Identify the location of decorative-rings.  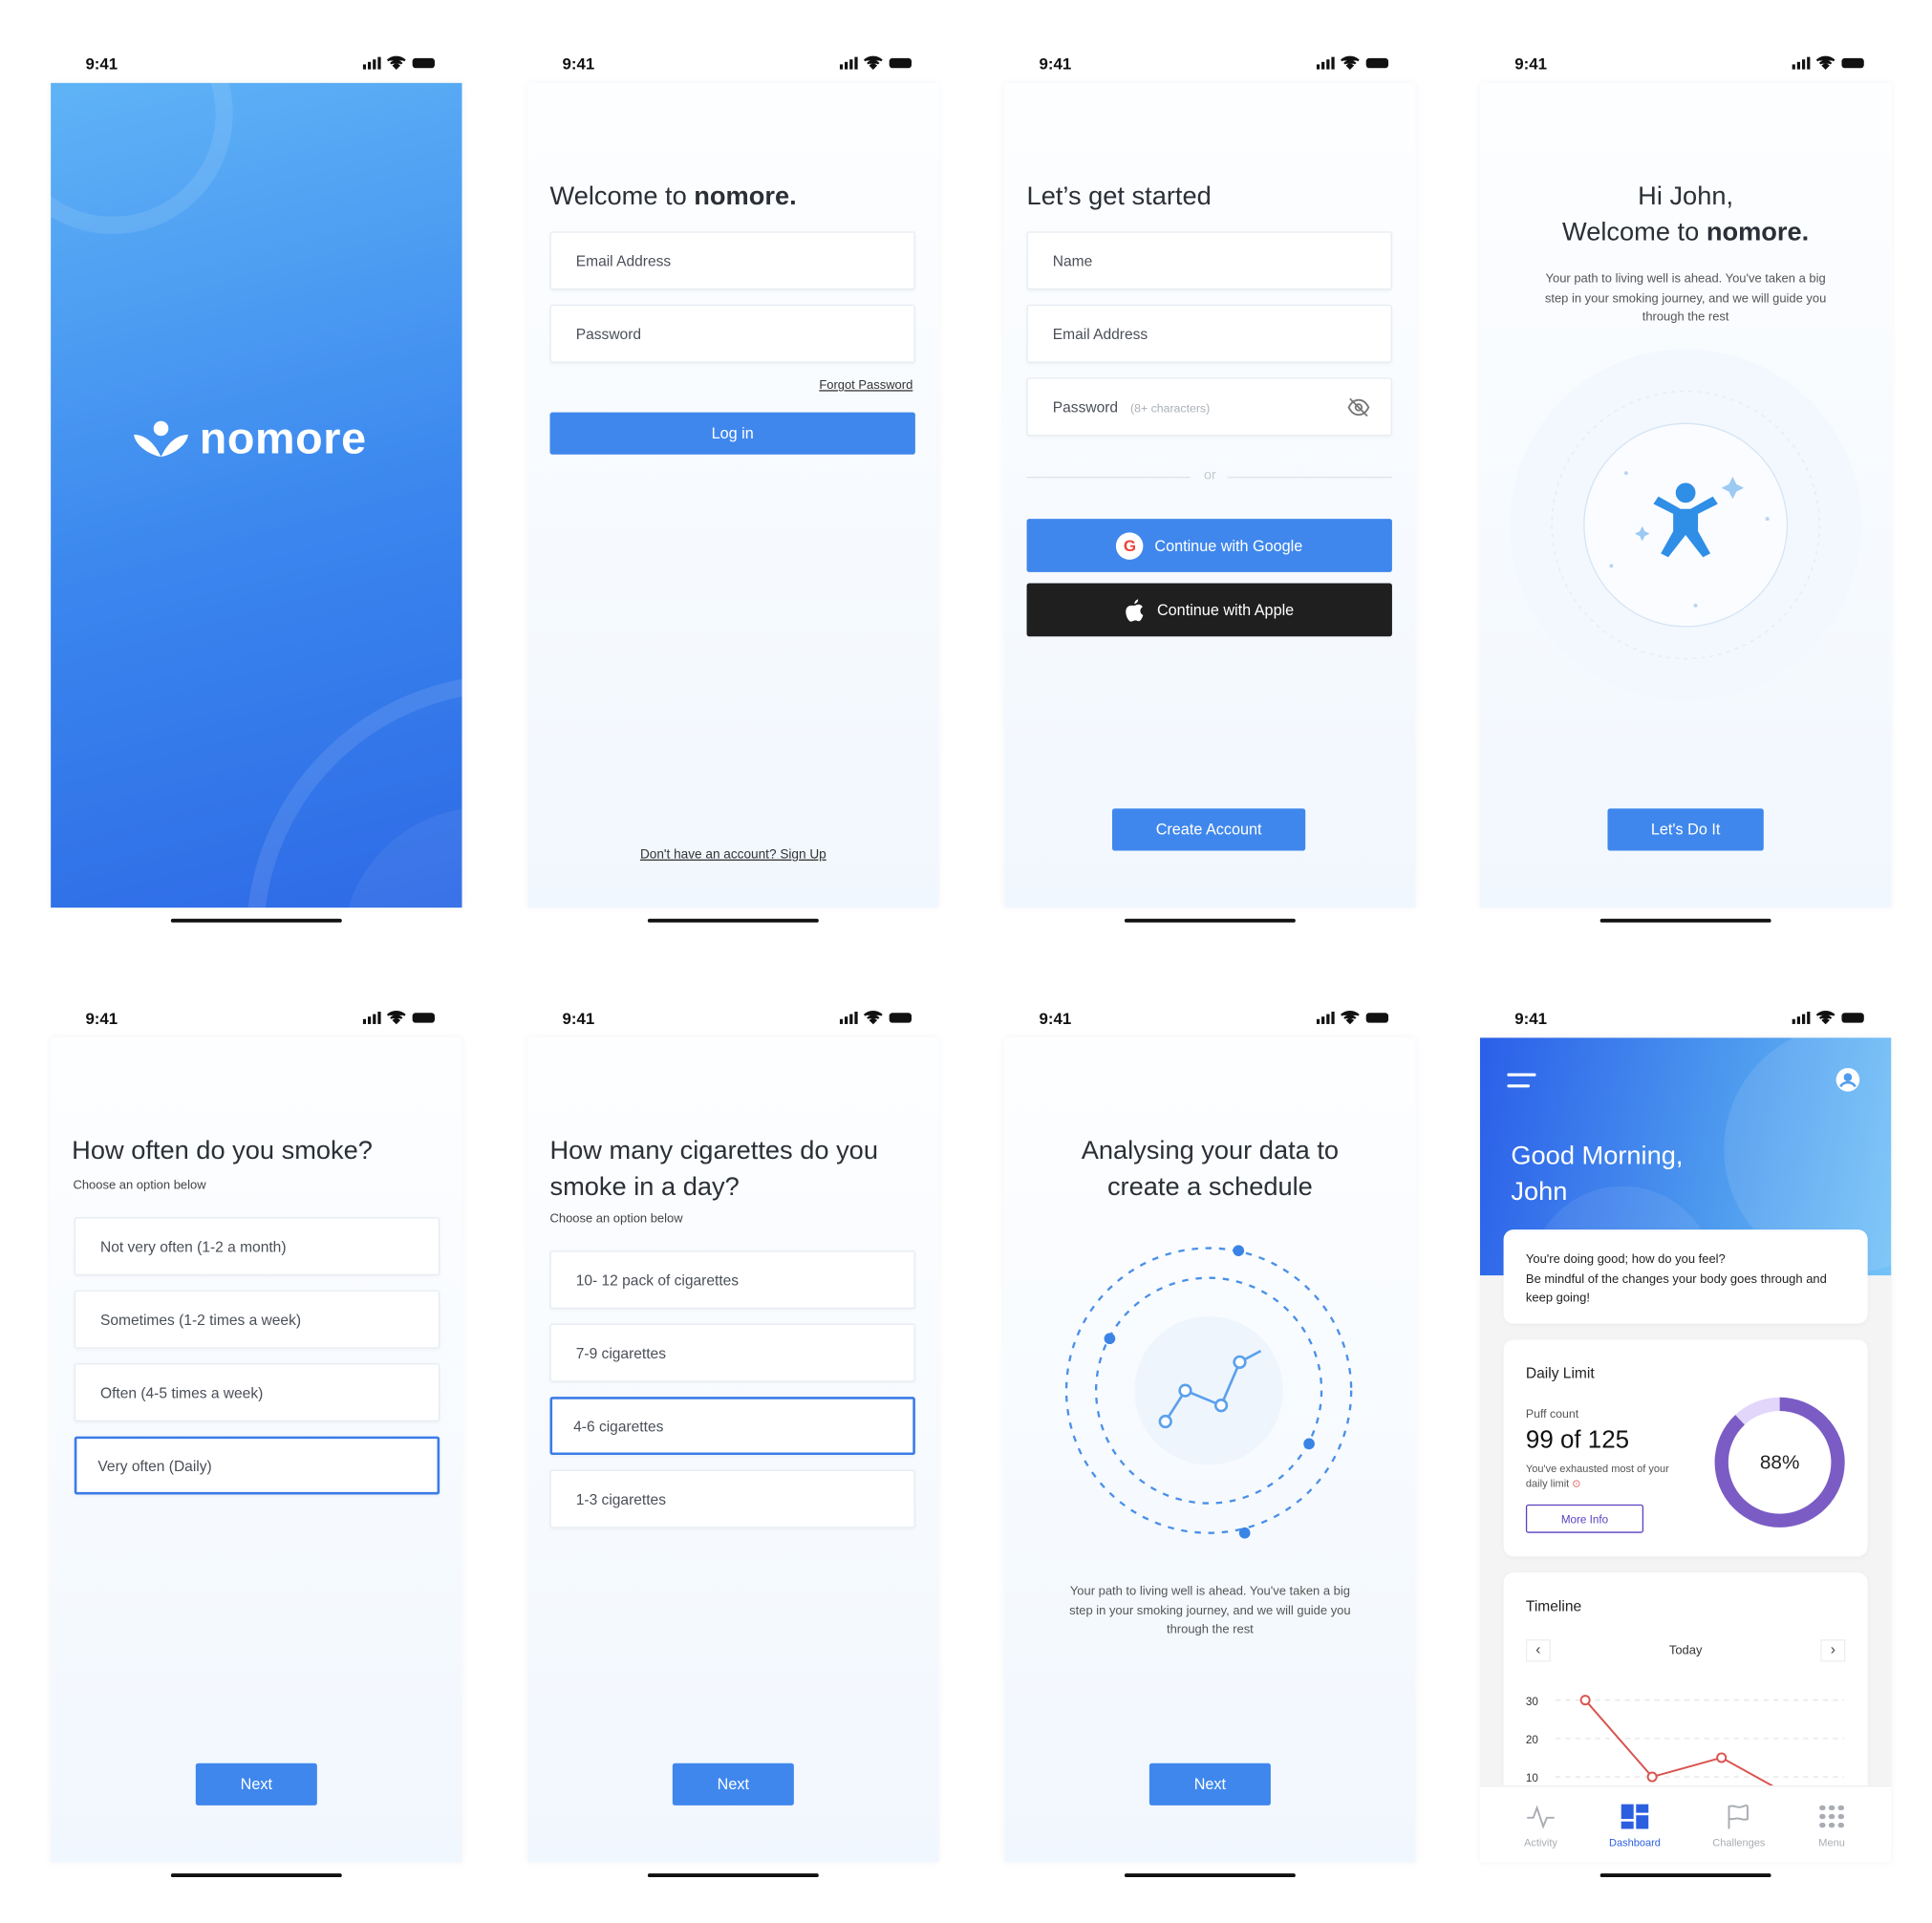
(256, 495).